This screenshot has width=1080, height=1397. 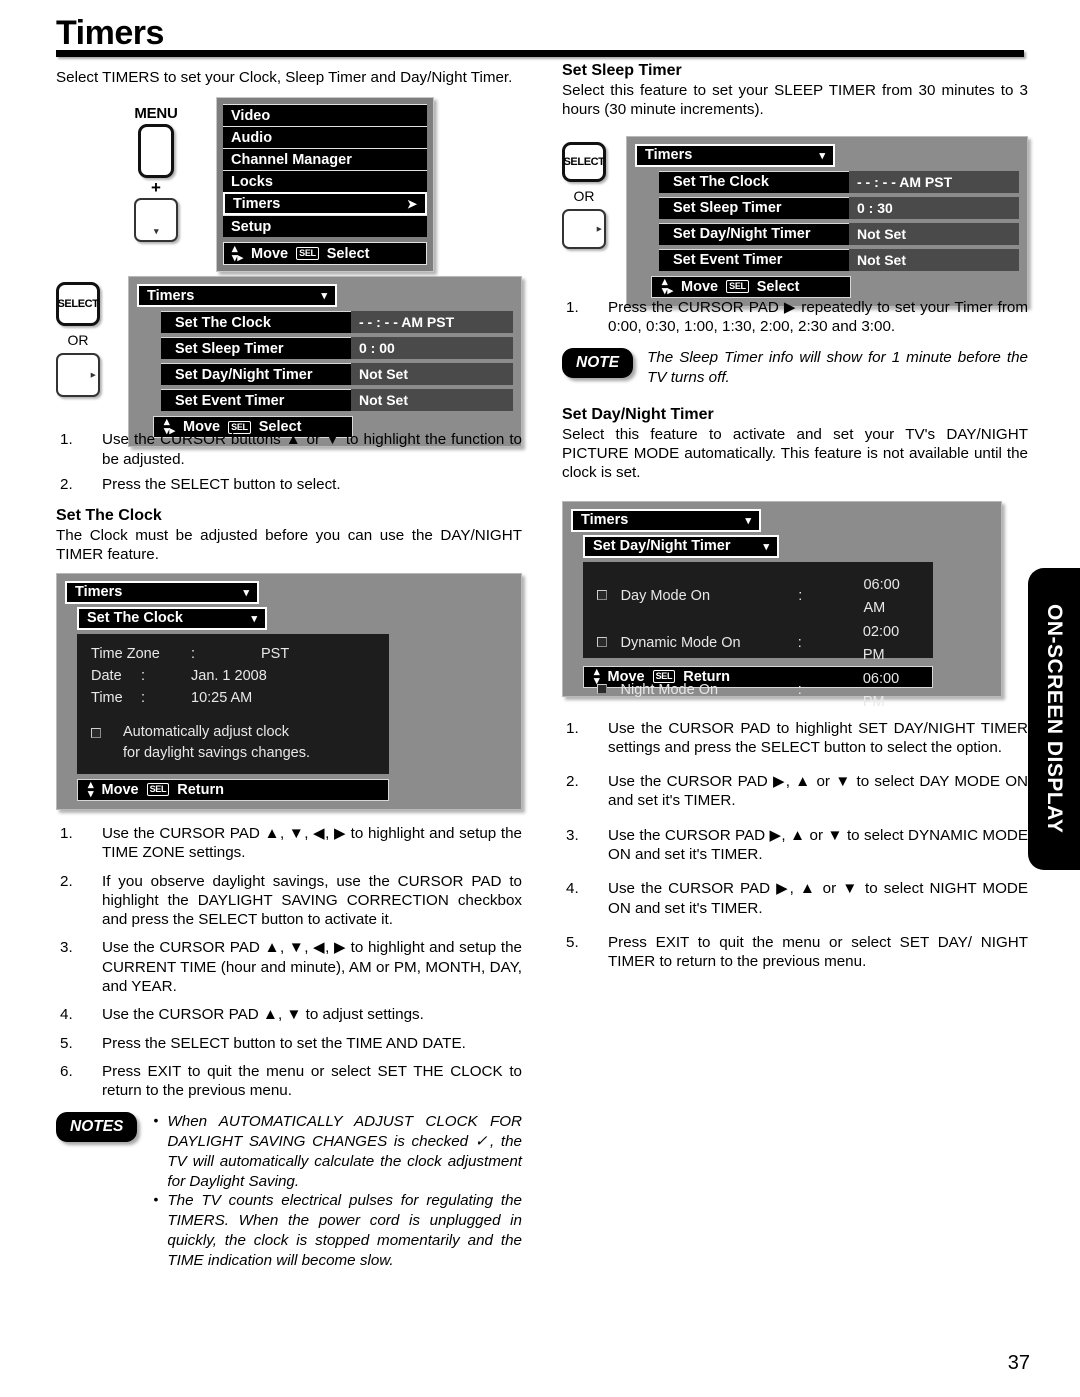 What do you see at coordinates (325, 254) in the screenshot?
I see `main-menu-footer: ▴ ▾▸ Move SEL Select` at bounding box center [325, 254].